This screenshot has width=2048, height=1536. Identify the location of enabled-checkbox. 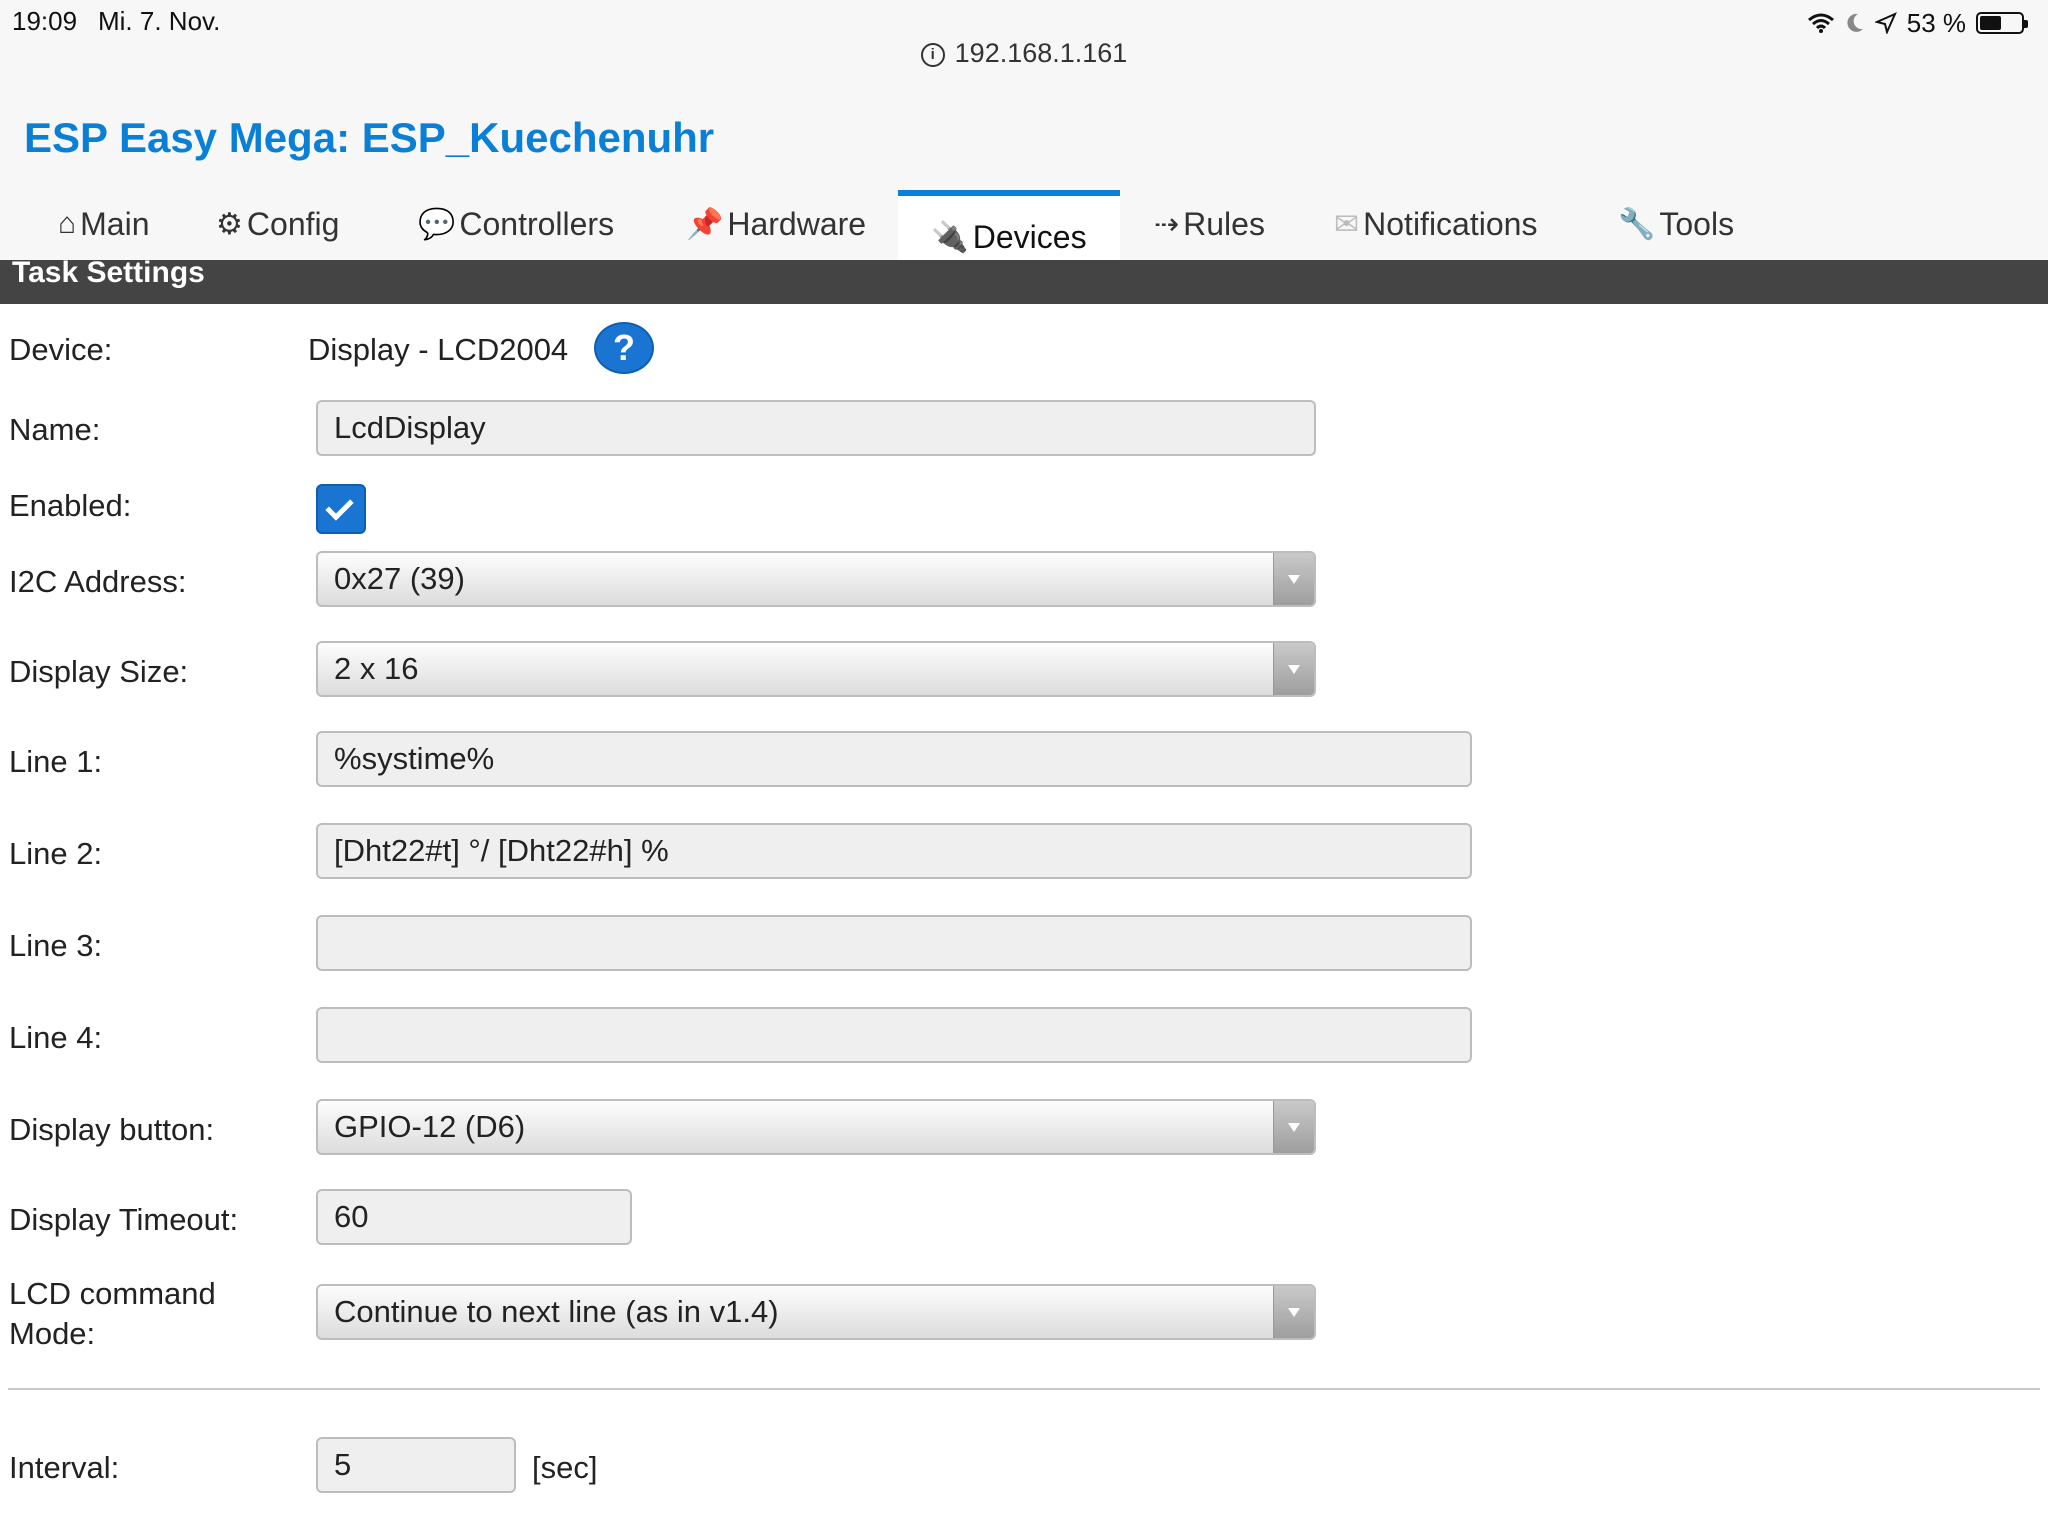
(341, 509).